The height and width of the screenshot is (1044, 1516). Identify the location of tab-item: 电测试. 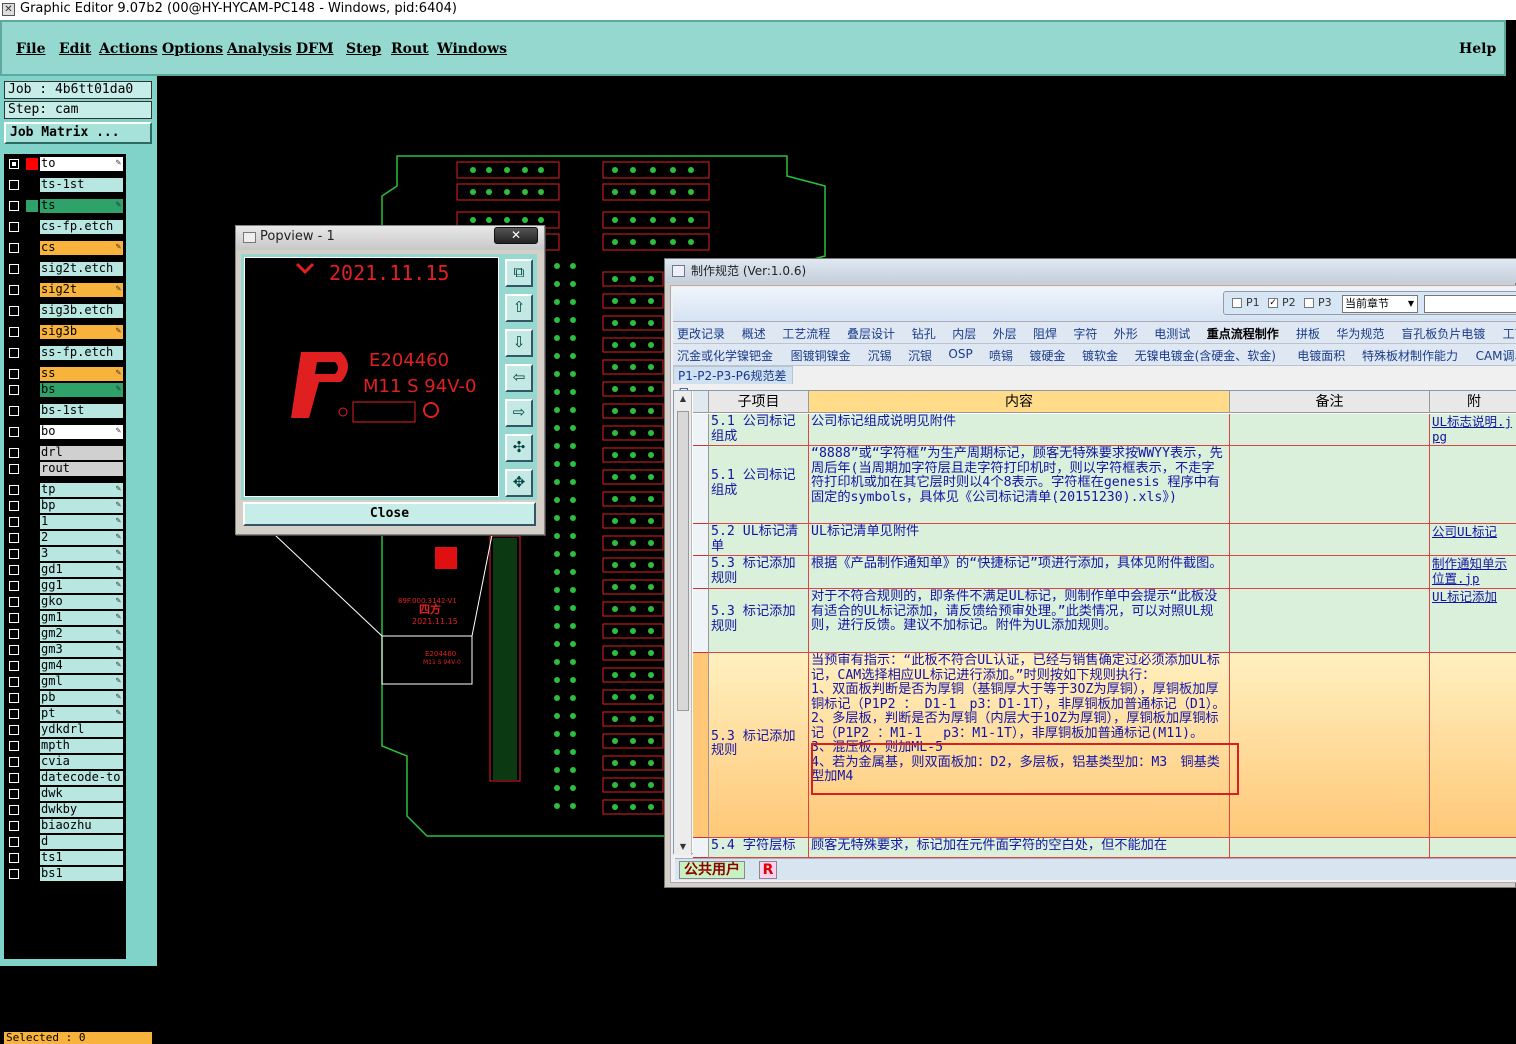
(1172, 333).